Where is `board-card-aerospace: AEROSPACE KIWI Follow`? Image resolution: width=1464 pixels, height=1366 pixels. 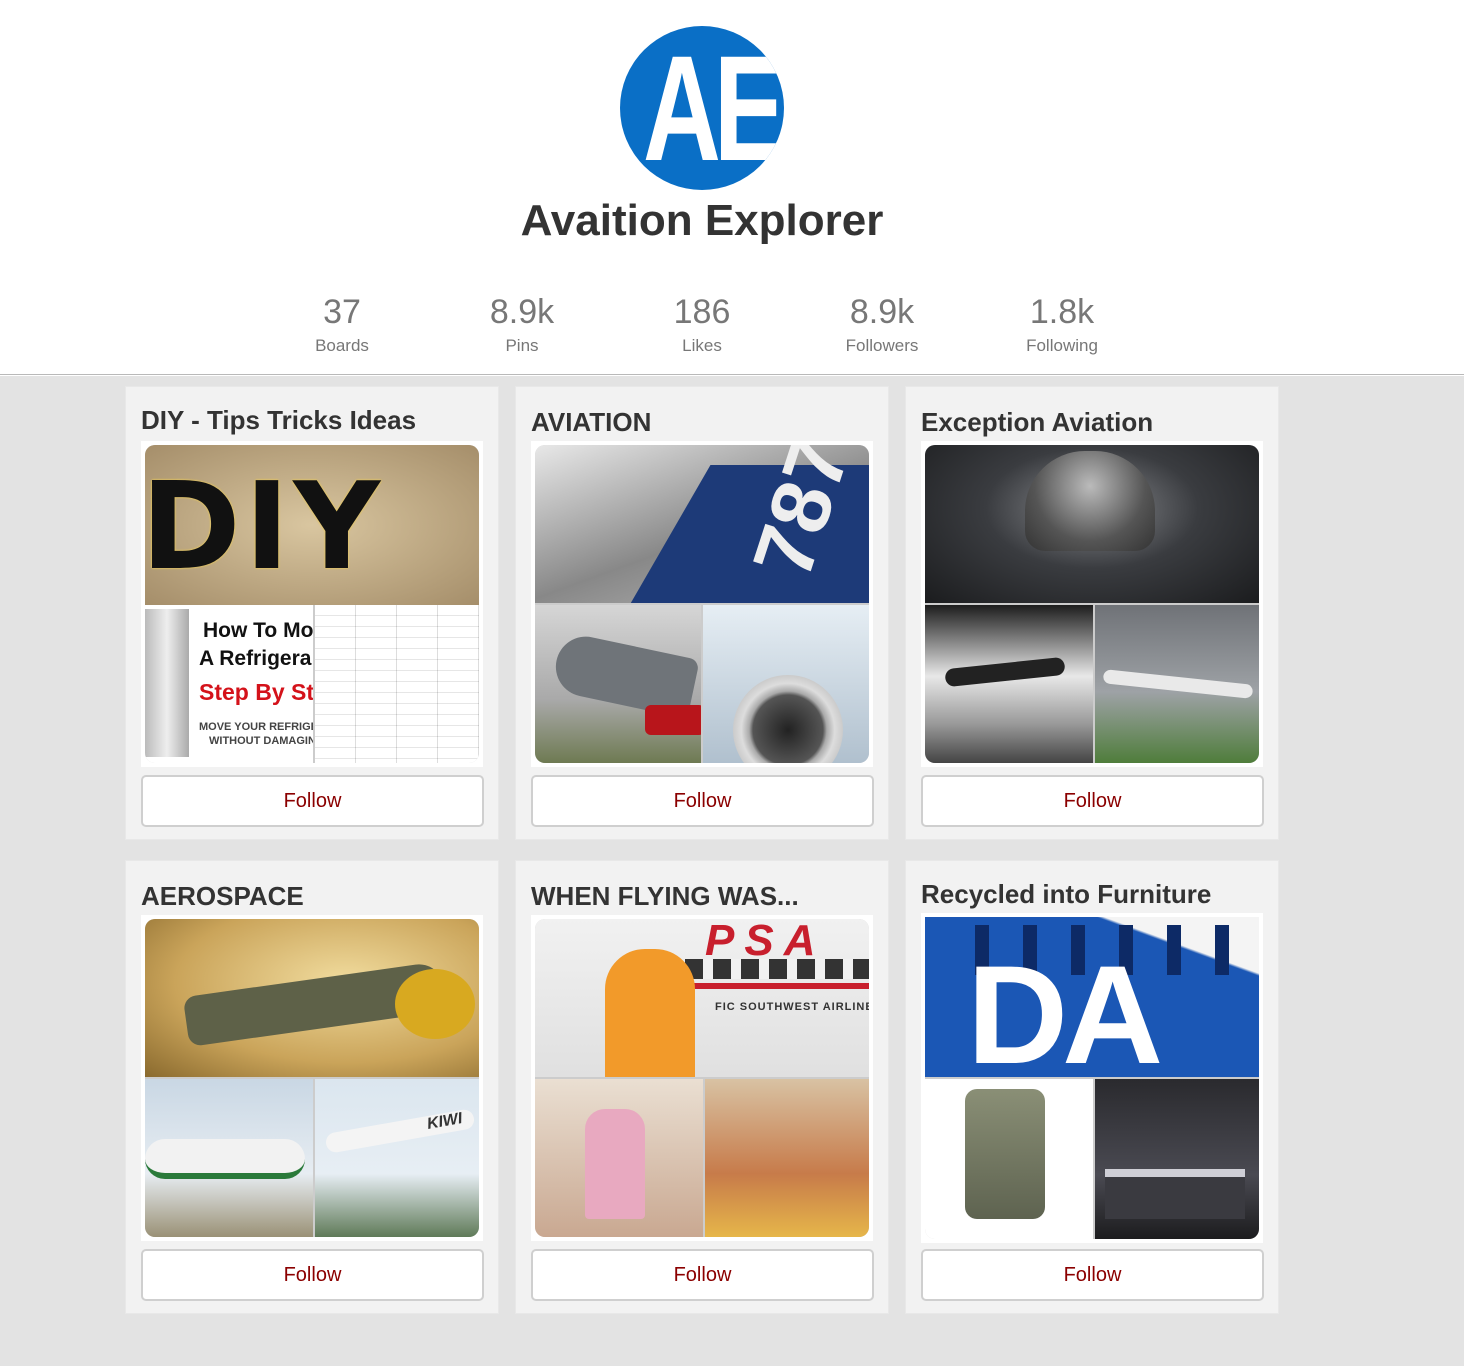
board-card-aerospace: AEROSPACE KIWI Follow is located at coordinates (312, 1087).